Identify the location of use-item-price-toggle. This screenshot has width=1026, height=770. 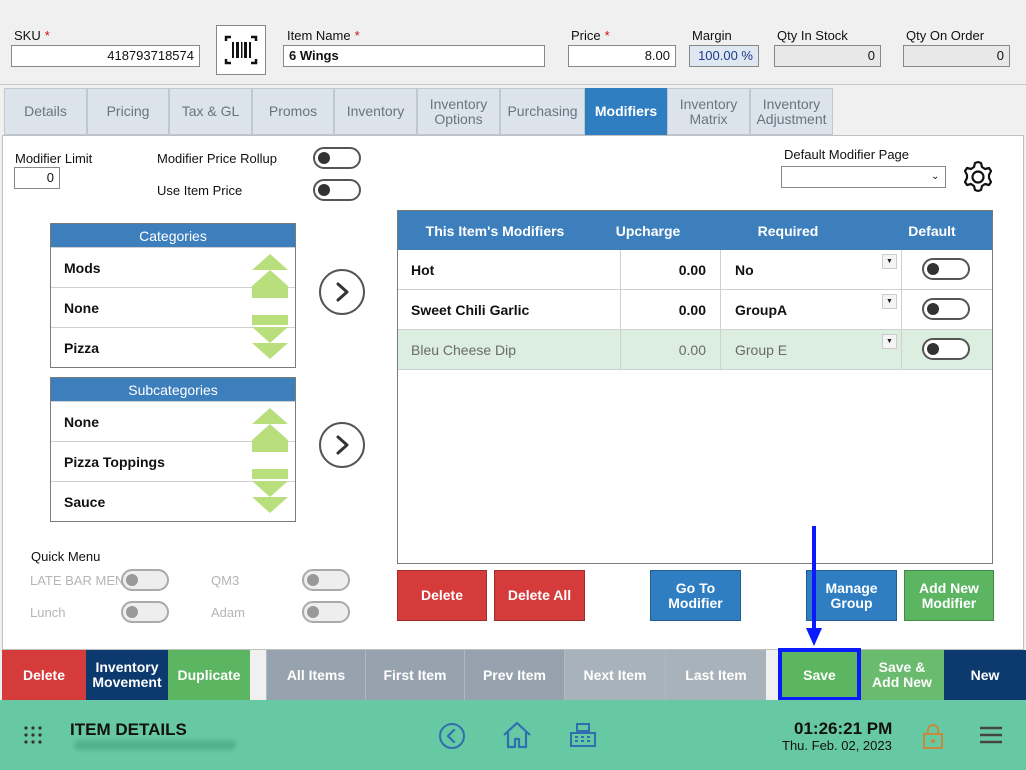
(337, 190).